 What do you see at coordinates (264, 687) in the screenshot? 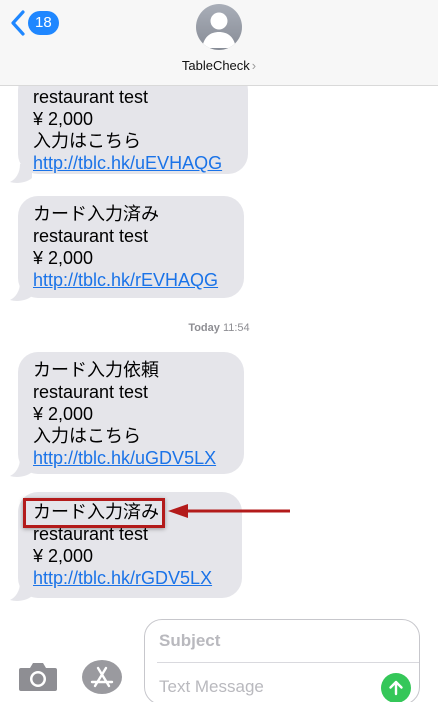
I see `message-input` at bounding box center [264, 687].